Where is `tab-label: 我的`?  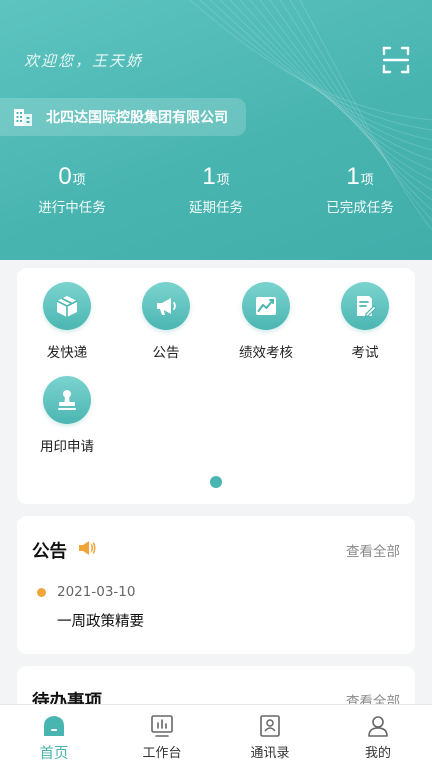 tab-label: 我的 is located at coordinates (377, 753).